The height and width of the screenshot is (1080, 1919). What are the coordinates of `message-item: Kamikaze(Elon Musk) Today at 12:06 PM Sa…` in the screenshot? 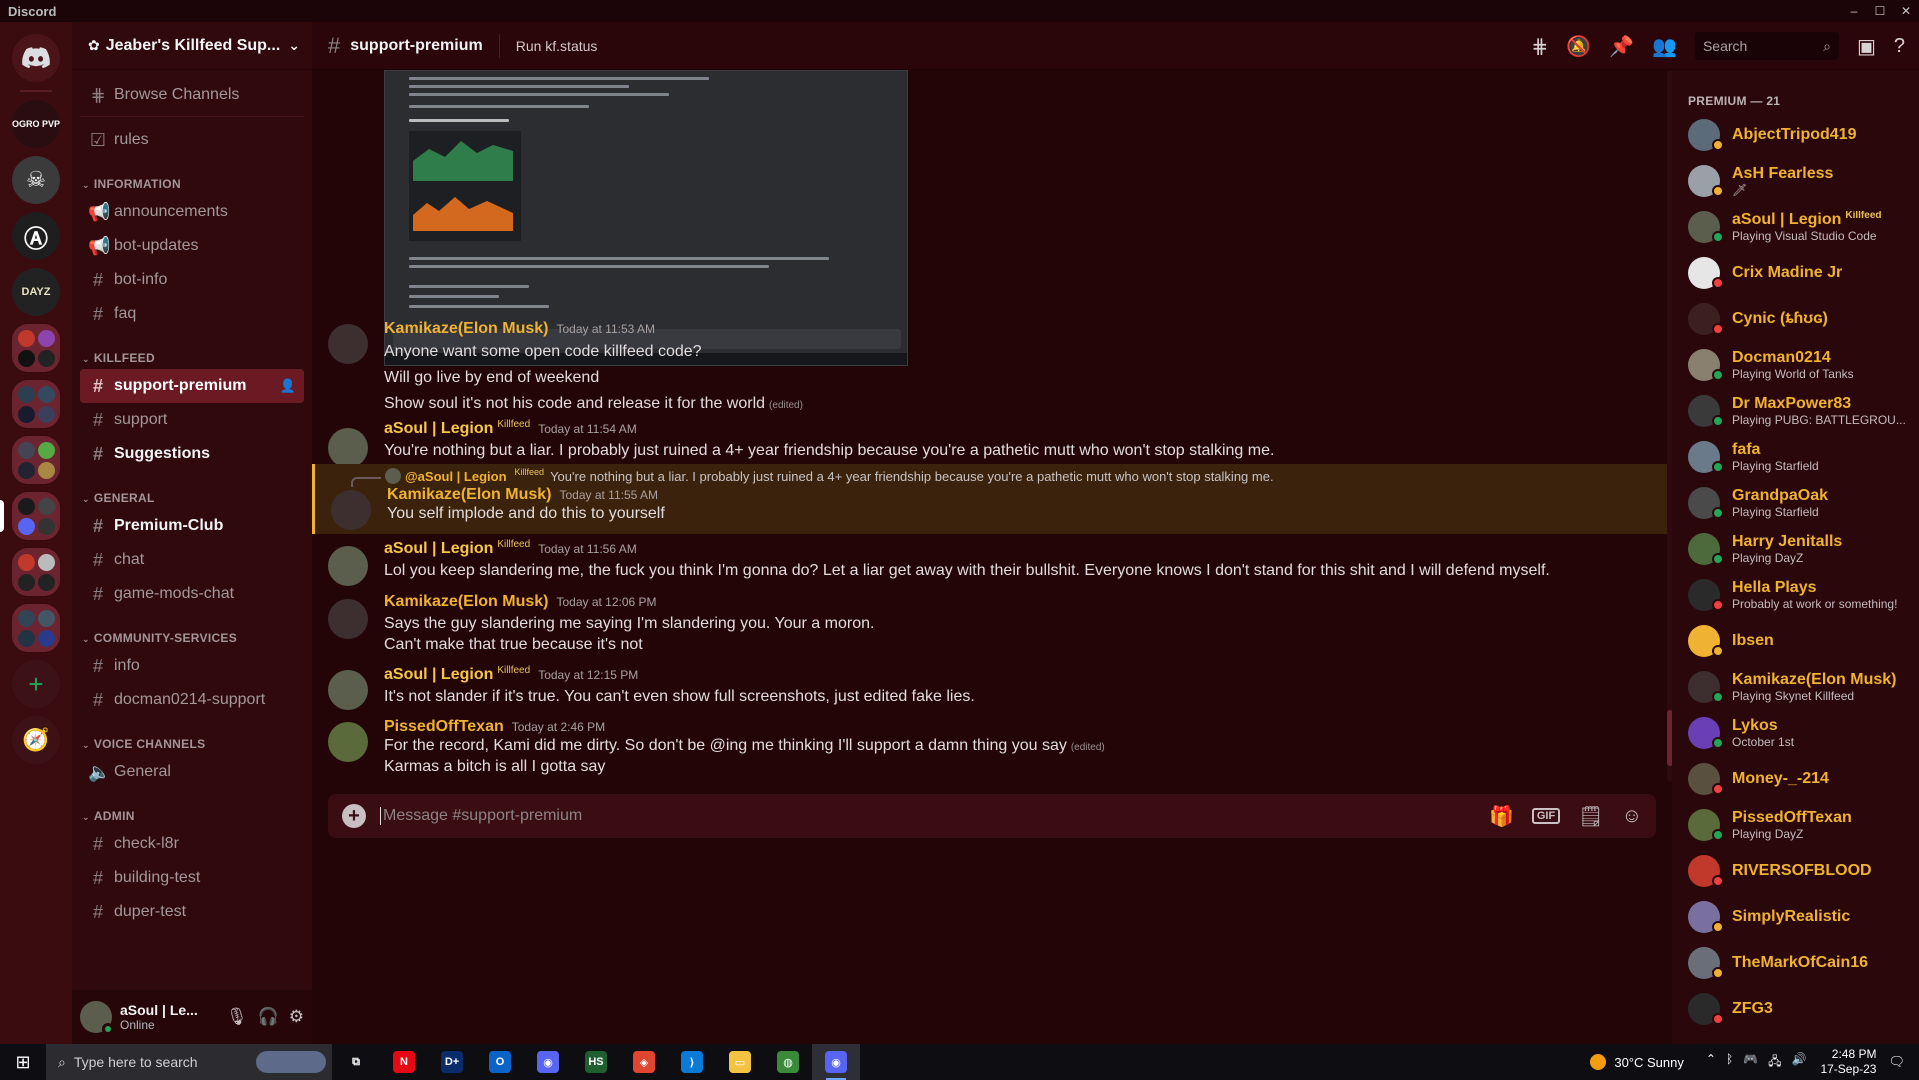 It's located at (992, 623).